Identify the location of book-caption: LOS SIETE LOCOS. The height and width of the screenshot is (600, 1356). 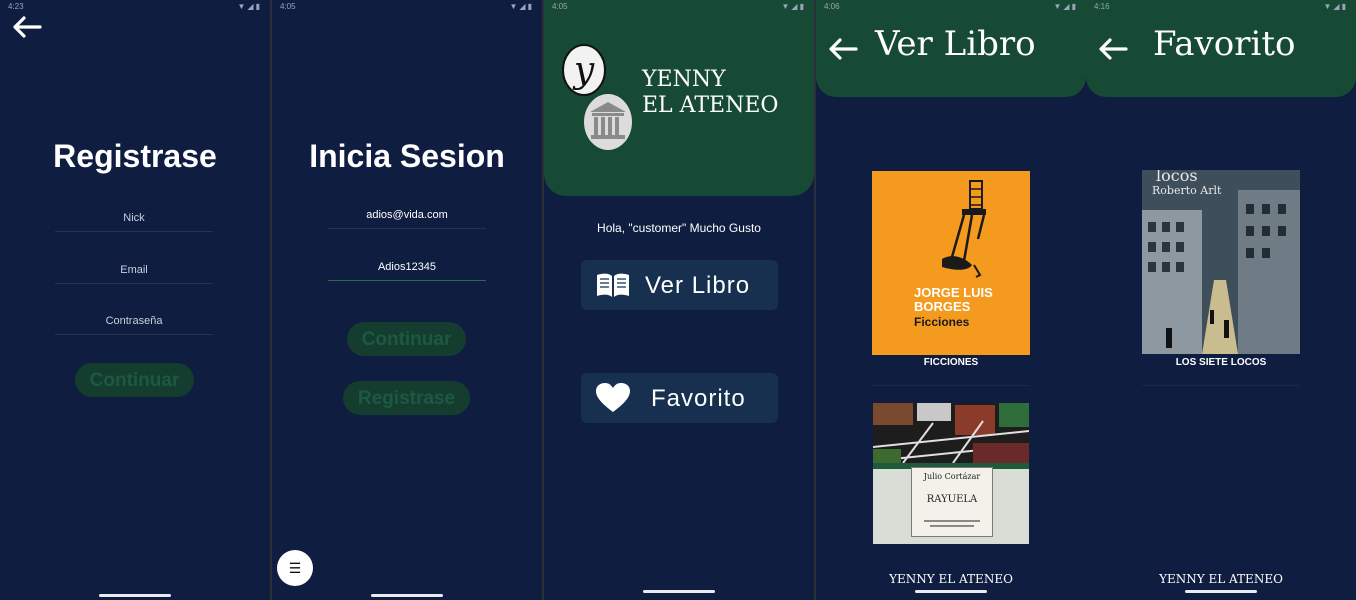
(1221, 362).